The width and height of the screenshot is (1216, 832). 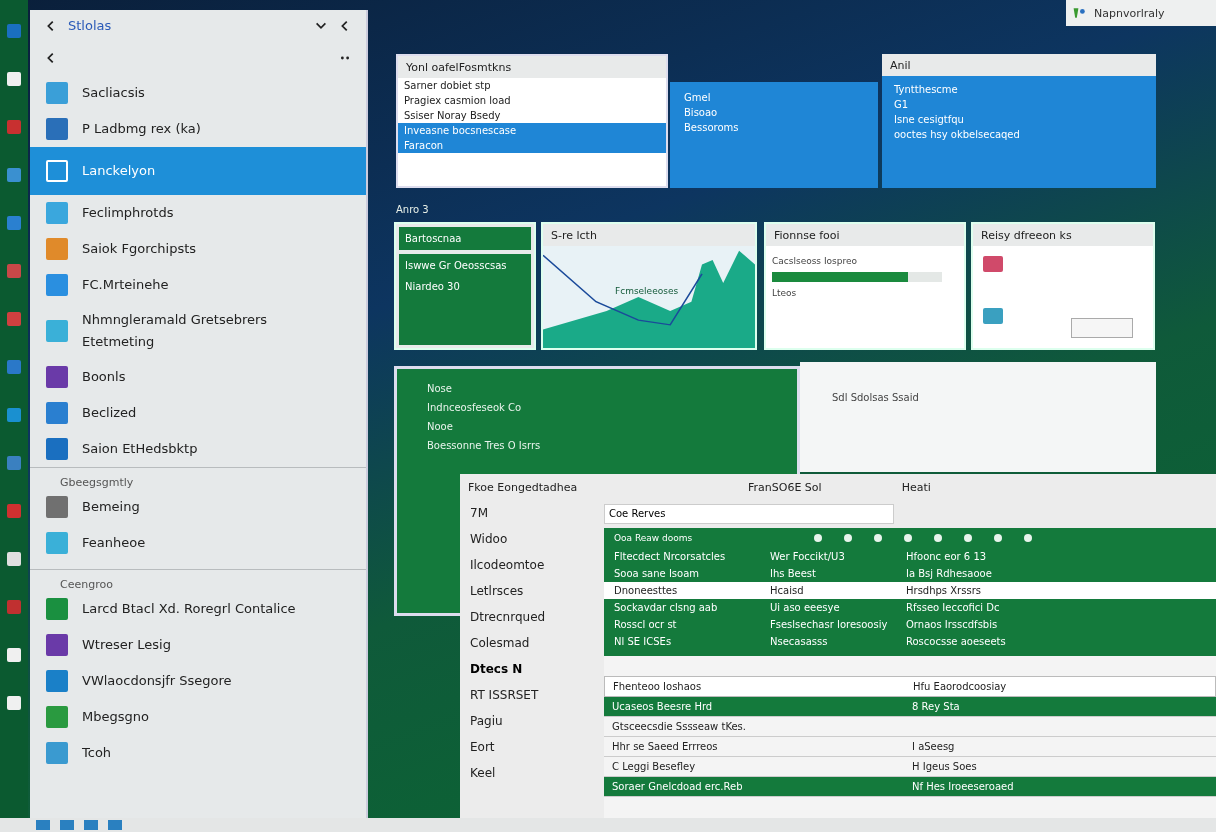 I want to click on dialog-button, so click(x=1102, y=328).